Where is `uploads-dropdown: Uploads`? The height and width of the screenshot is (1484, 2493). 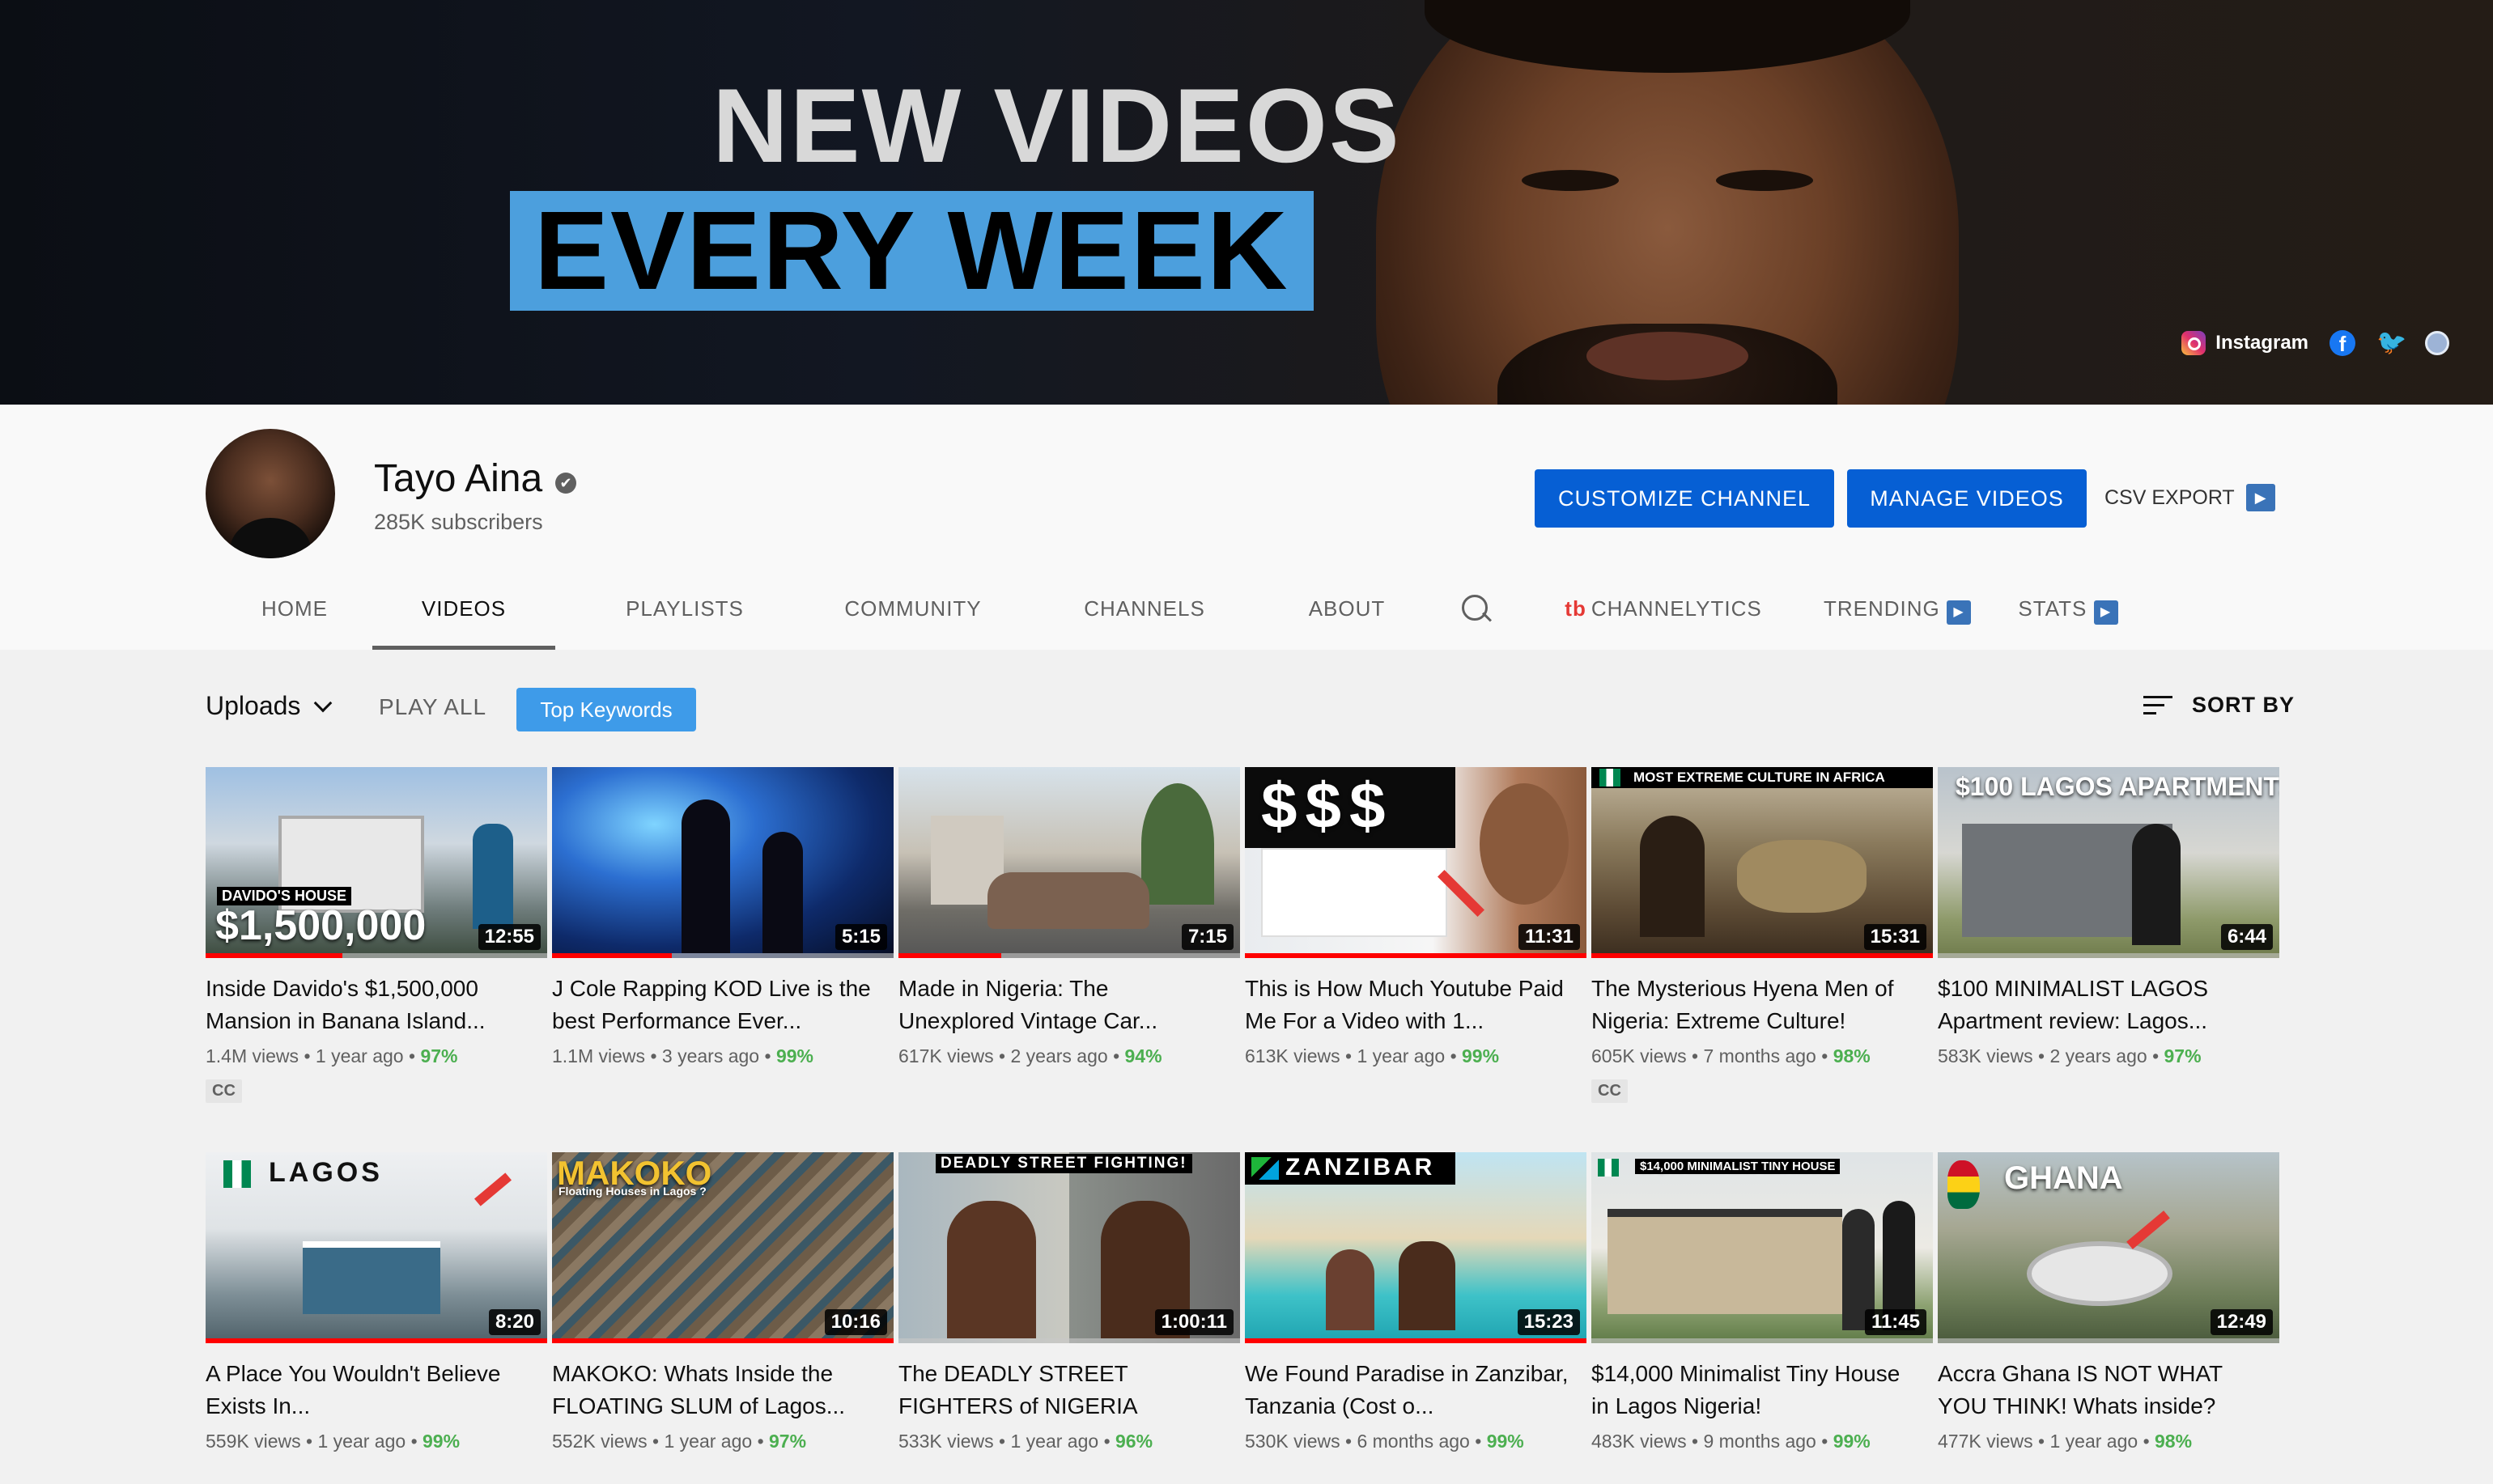 uploads-dropdown: Uploads is located at coordinates (269, 706).